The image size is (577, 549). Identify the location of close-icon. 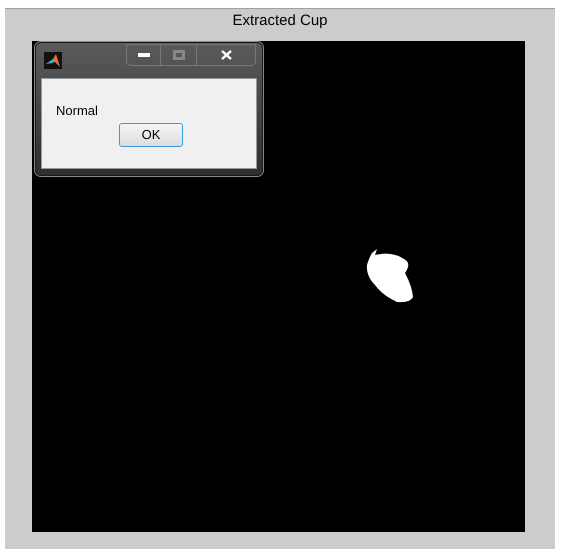
(226, 55).